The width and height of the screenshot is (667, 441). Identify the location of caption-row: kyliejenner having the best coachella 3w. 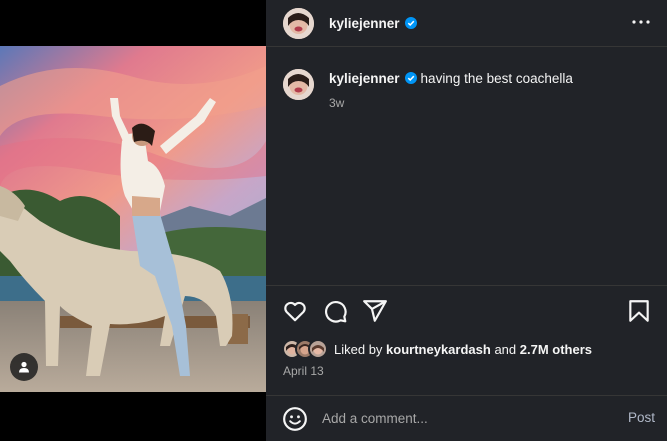
(468, 91).